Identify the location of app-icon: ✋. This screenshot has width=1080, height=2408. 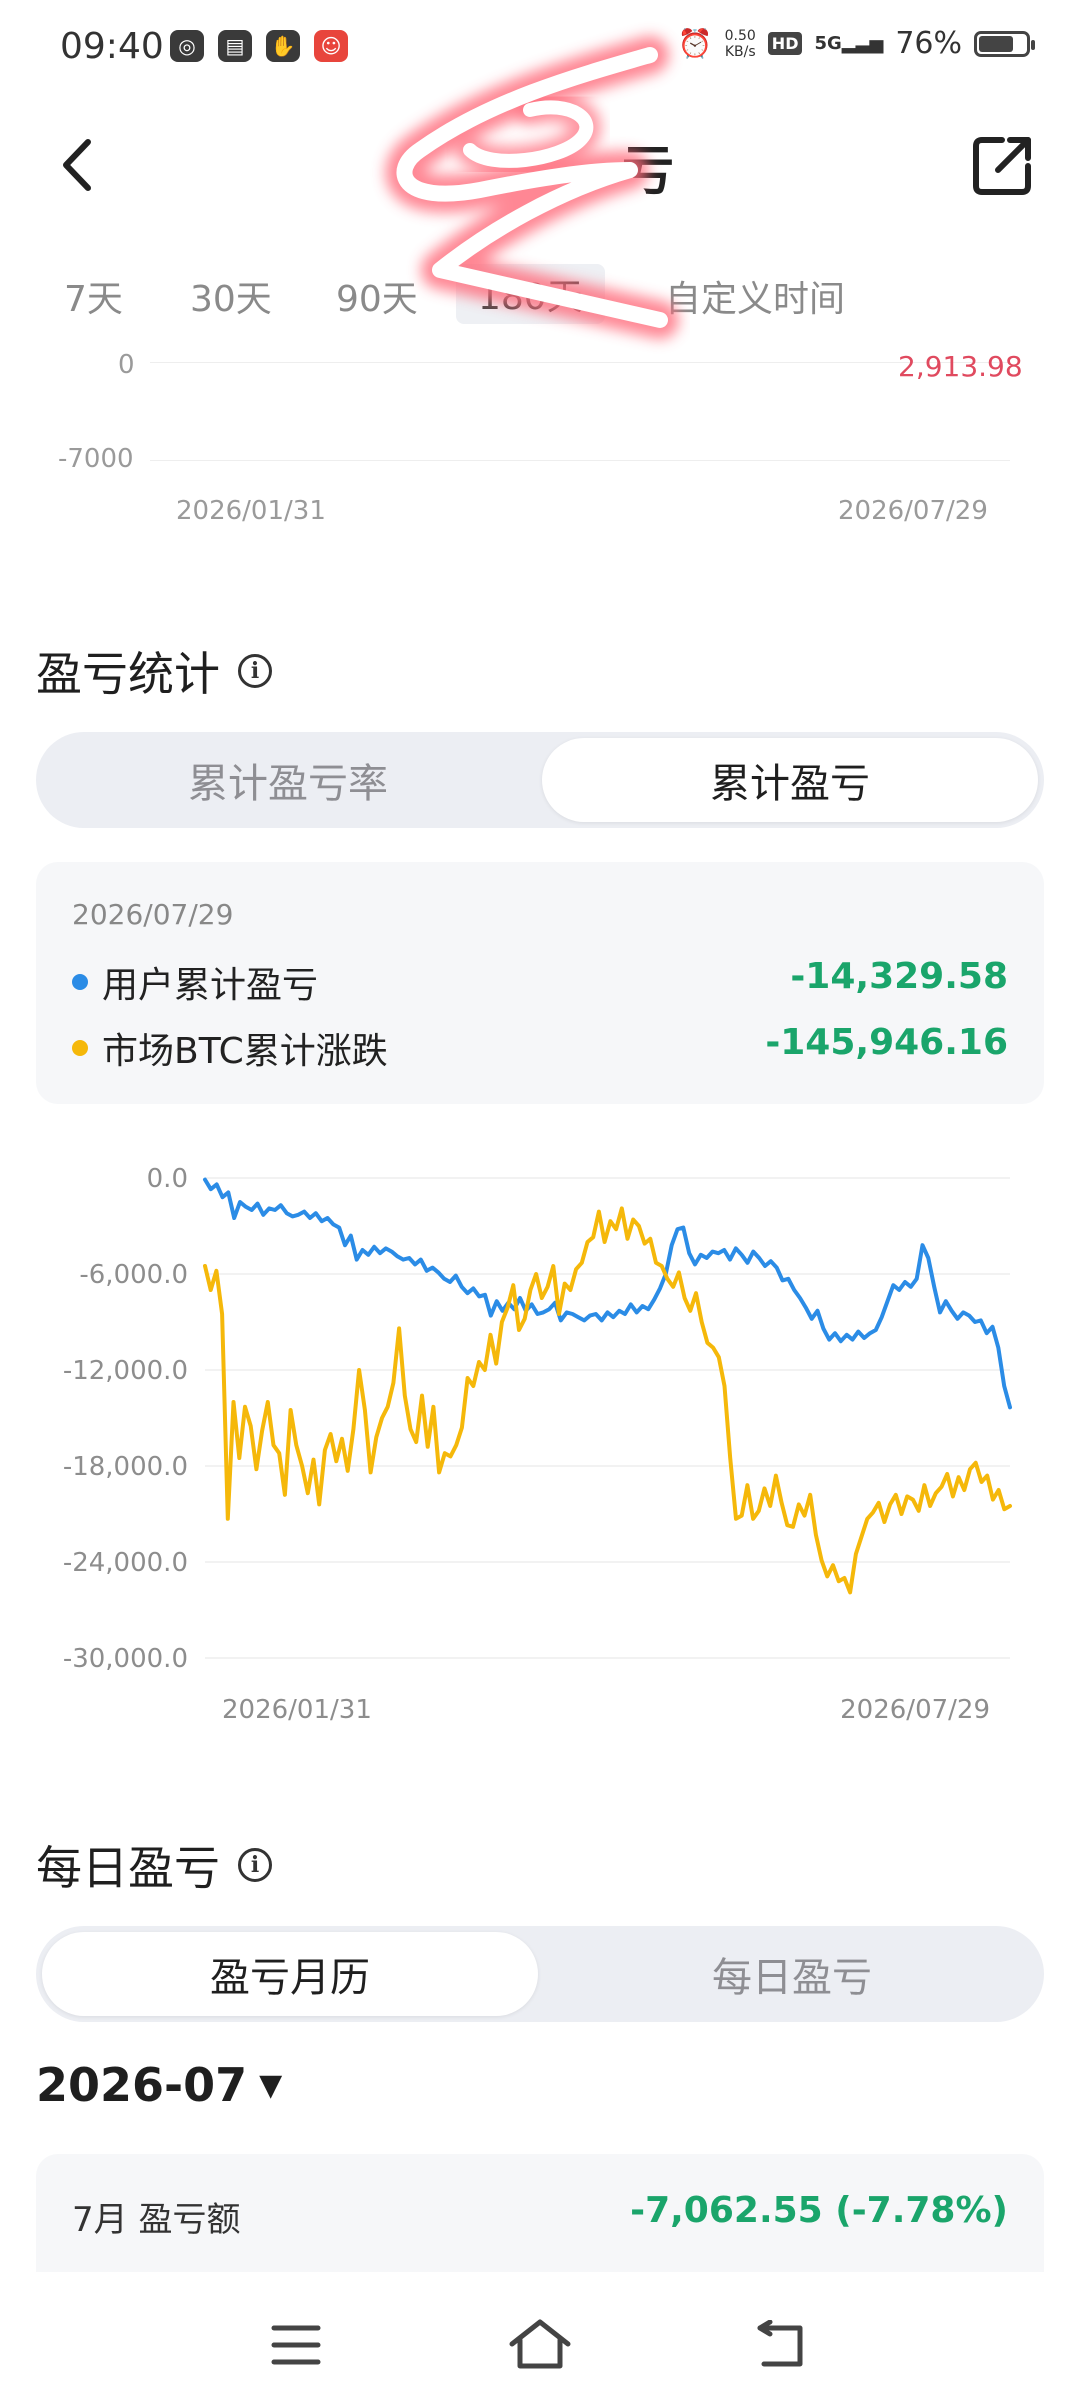
(283, 46).